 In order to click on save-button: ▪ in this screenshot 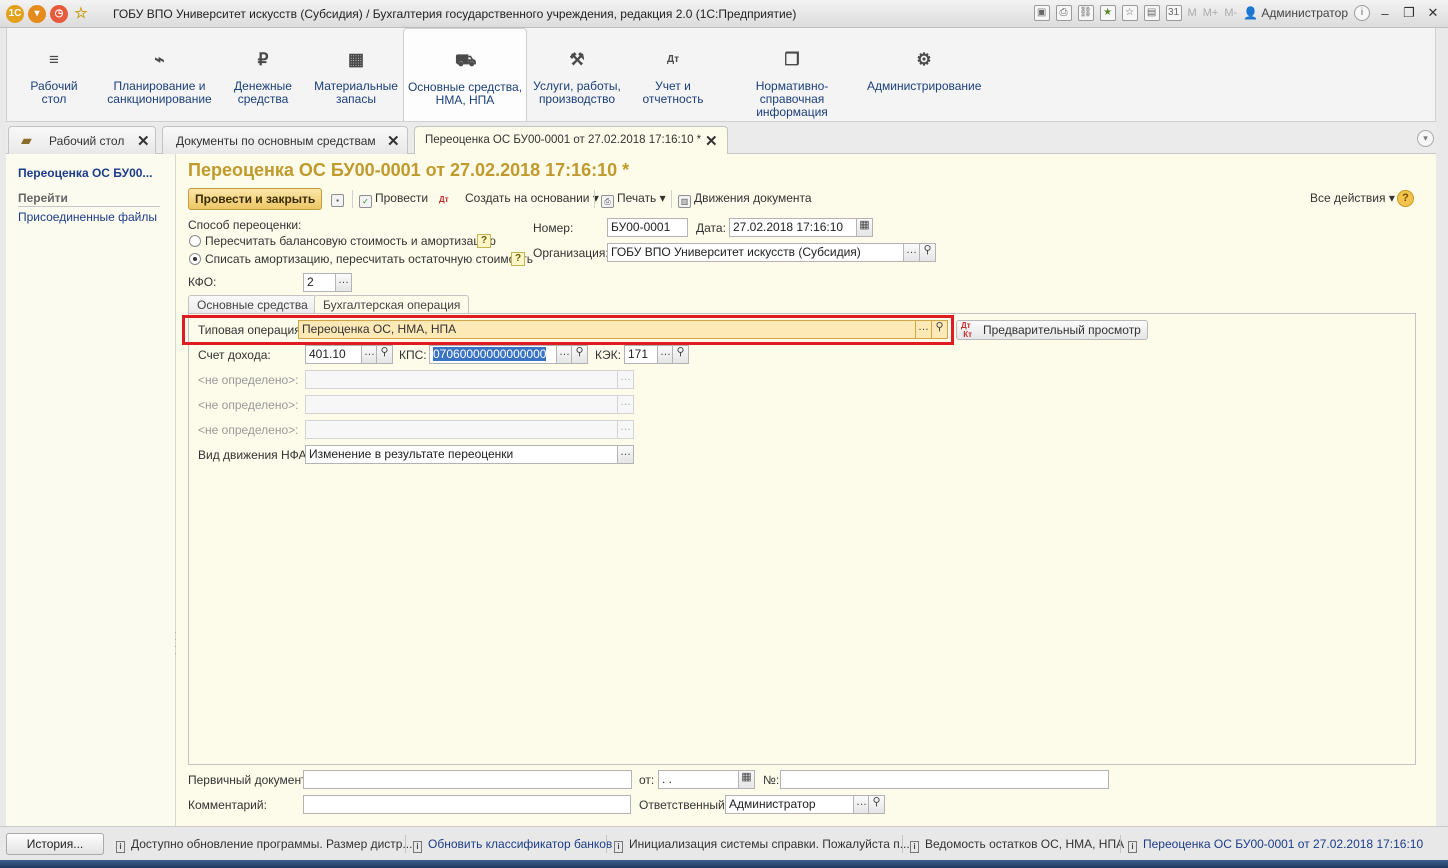, I will do `click(339, 198)`.